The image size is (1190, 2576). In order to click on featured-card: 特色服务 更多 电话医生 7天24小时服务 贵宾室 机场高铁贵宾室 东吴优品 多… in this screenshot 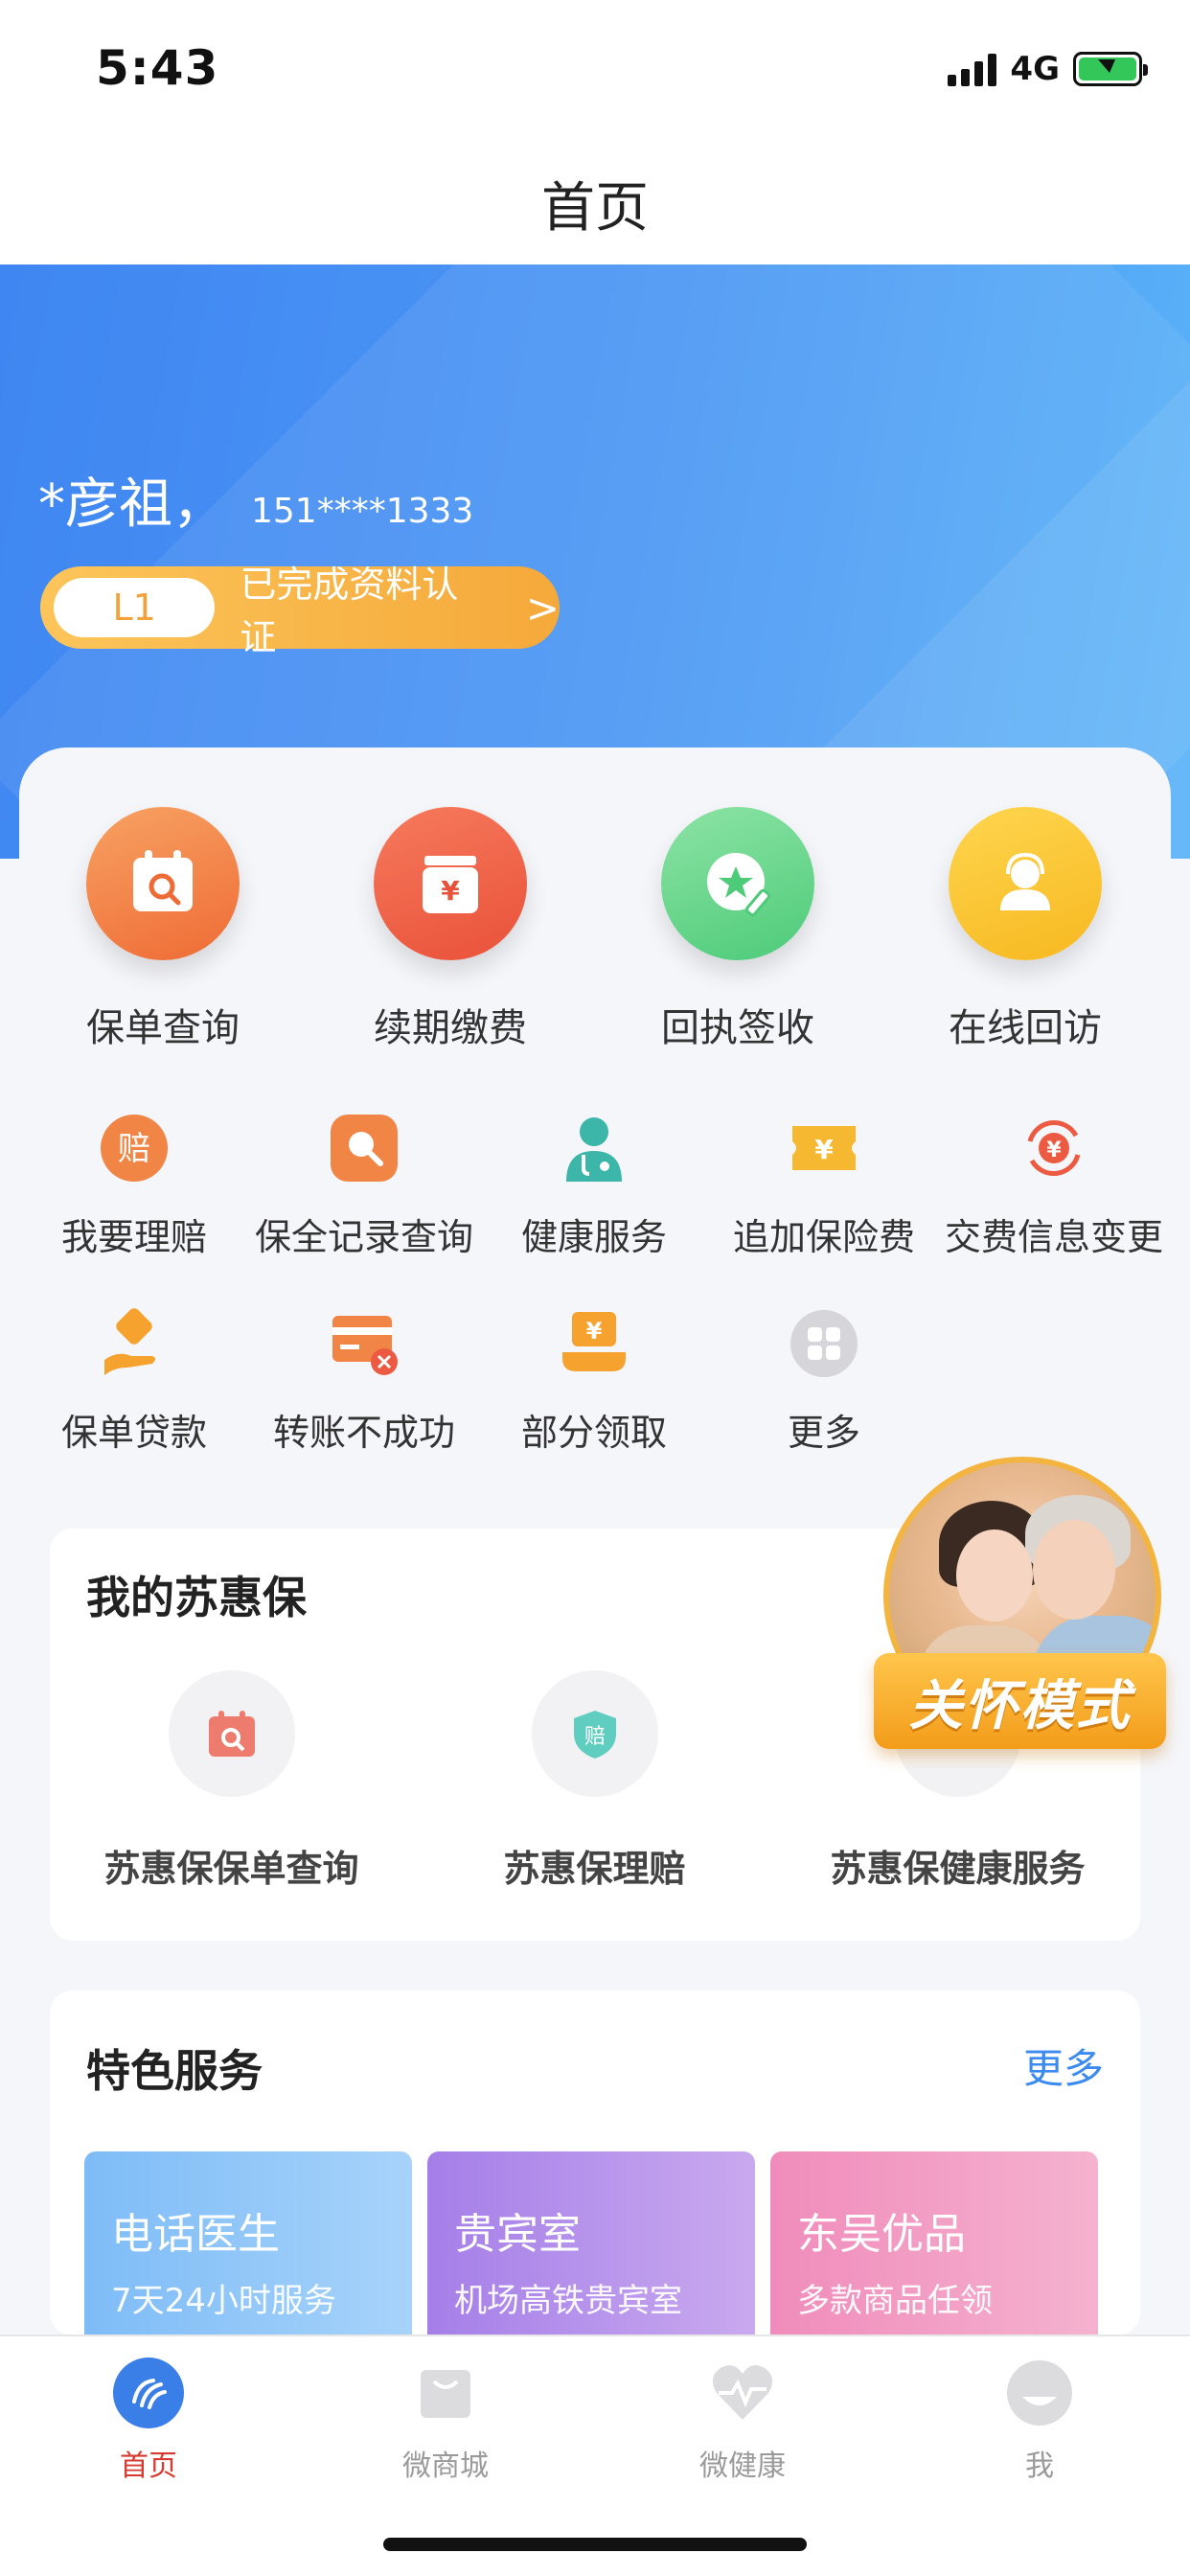, I will do `click(595, 2162)`.